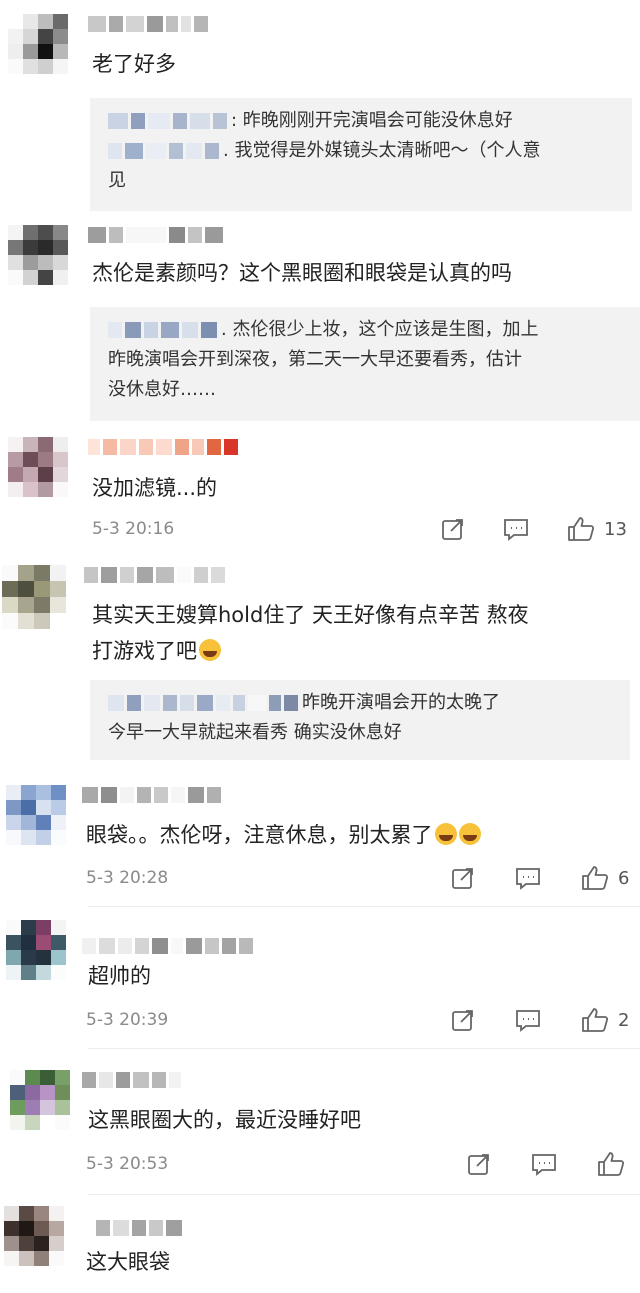 The image size is (640, 1293). I want to click on reply-line: 见, so click(363, 181).